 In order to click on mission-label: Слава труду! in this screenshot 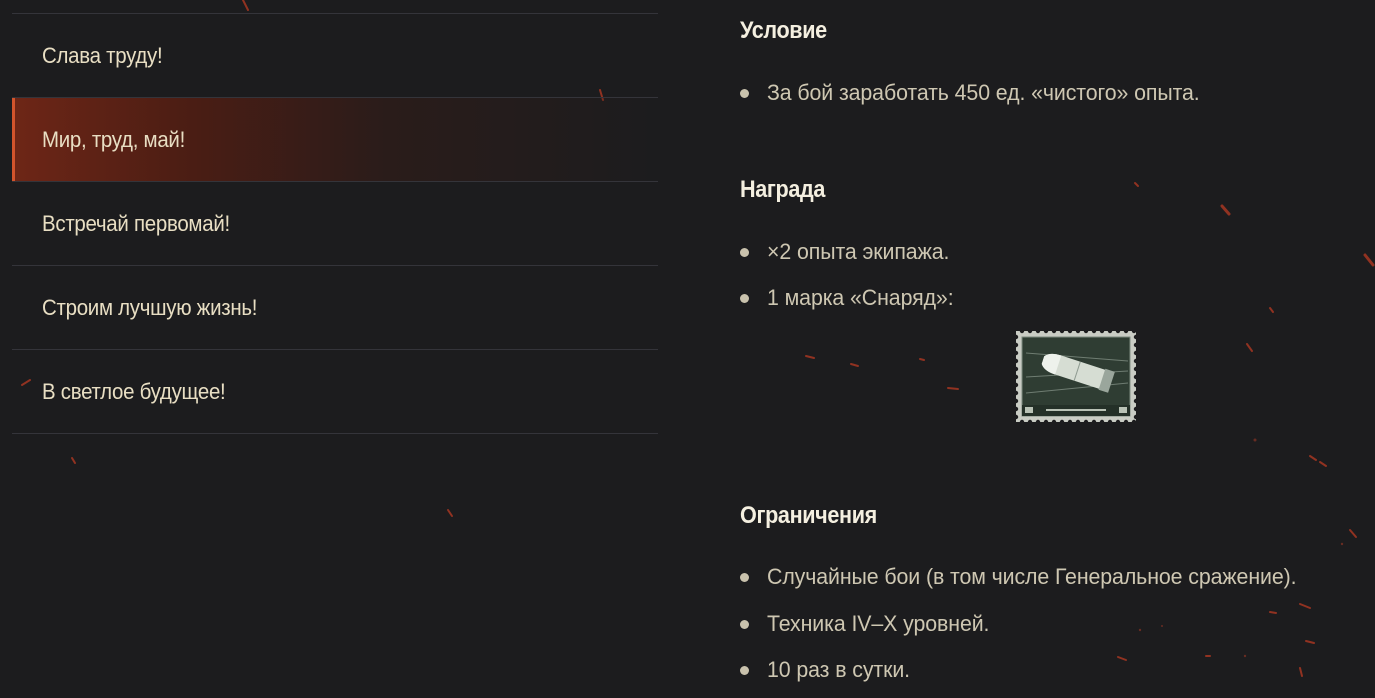, I will do `click(102, 55)`.